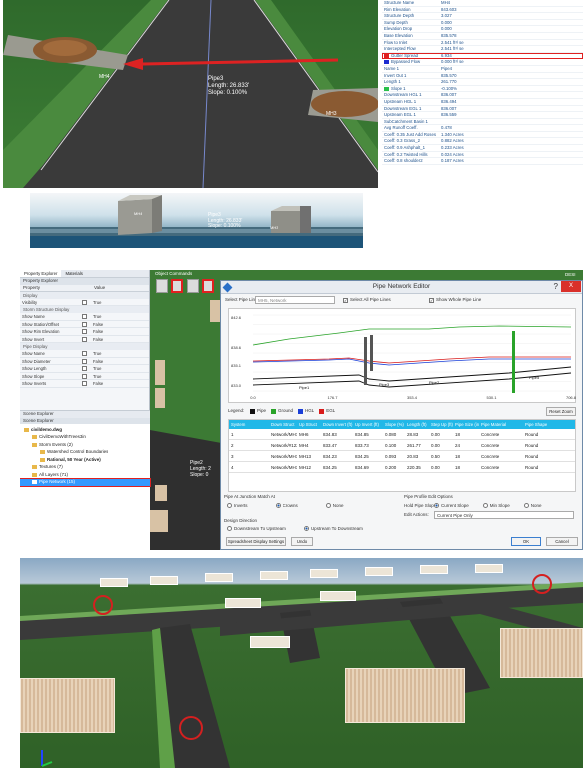 Image resolution: width=583 pixels, height=768 pixels. I want to click on tab-property-explorer: Property Explorer, so click(41, 273).